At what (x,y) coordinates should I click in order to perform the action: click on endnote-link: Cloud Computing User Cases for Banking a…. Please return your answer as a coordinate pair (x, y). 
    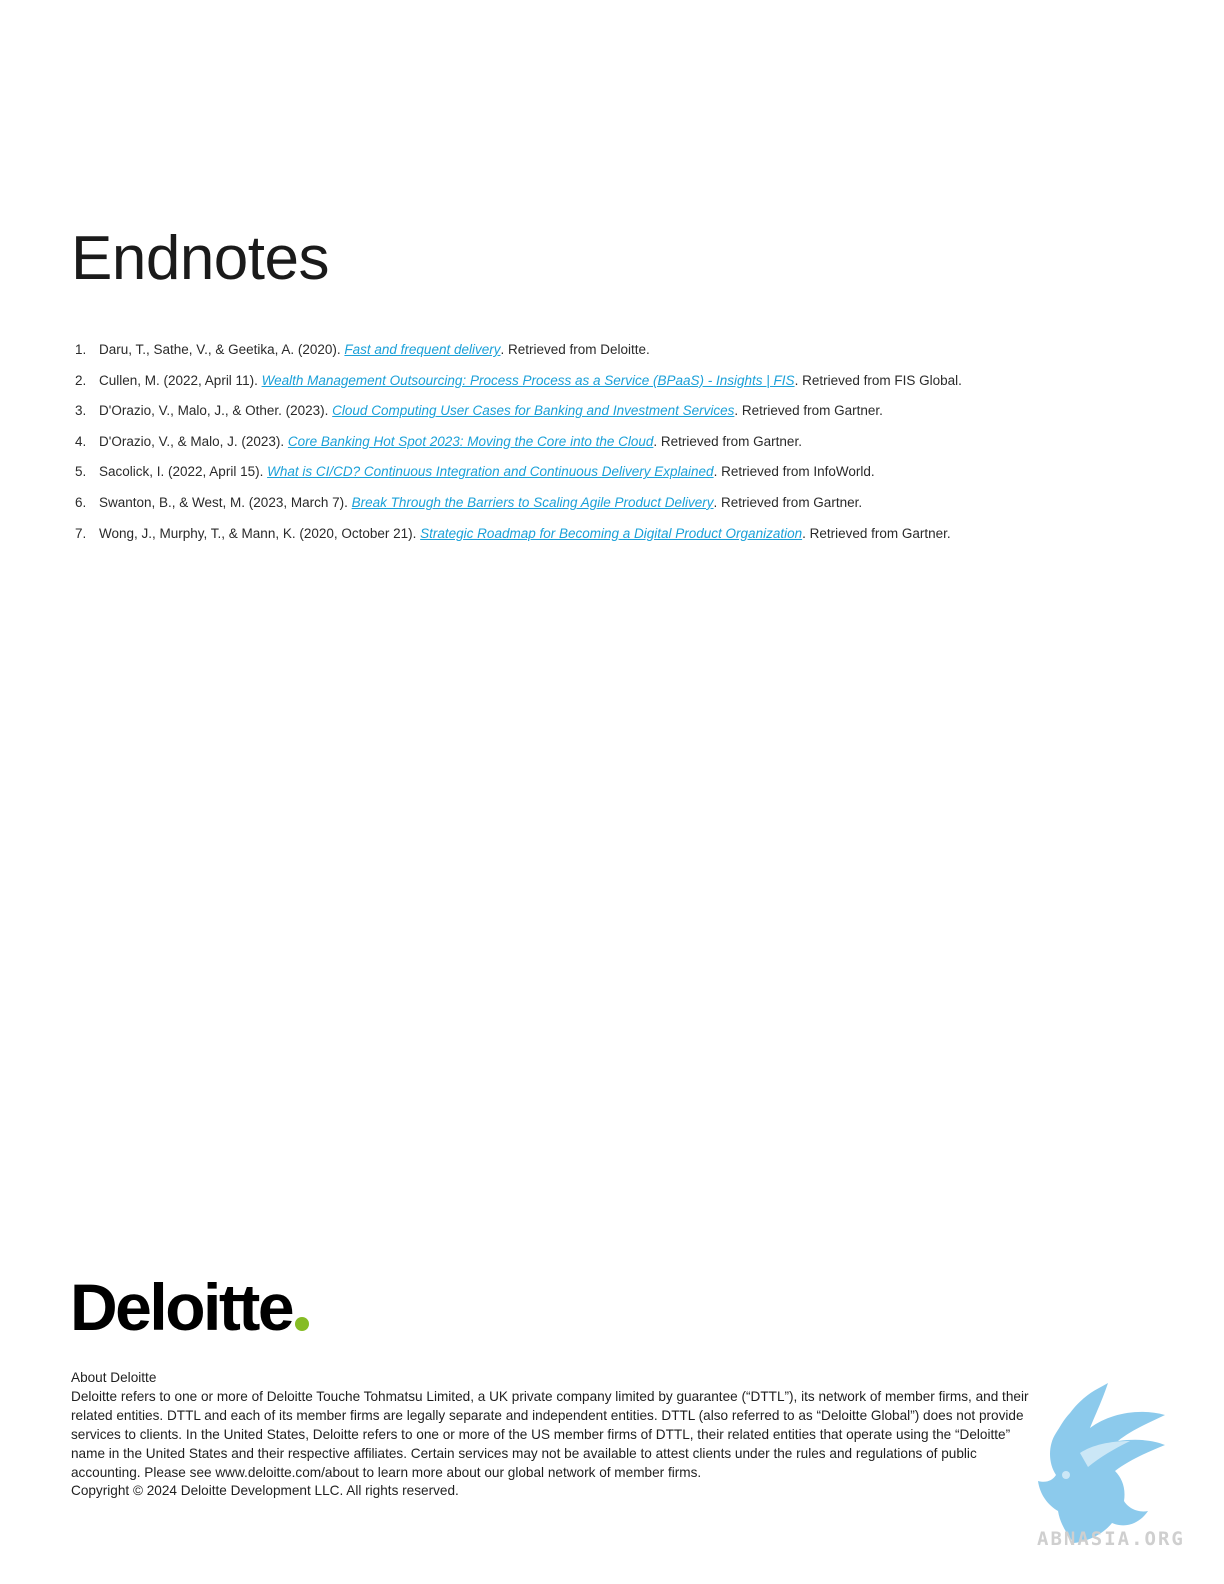
    Looking at the image, I should click on (533, 410).